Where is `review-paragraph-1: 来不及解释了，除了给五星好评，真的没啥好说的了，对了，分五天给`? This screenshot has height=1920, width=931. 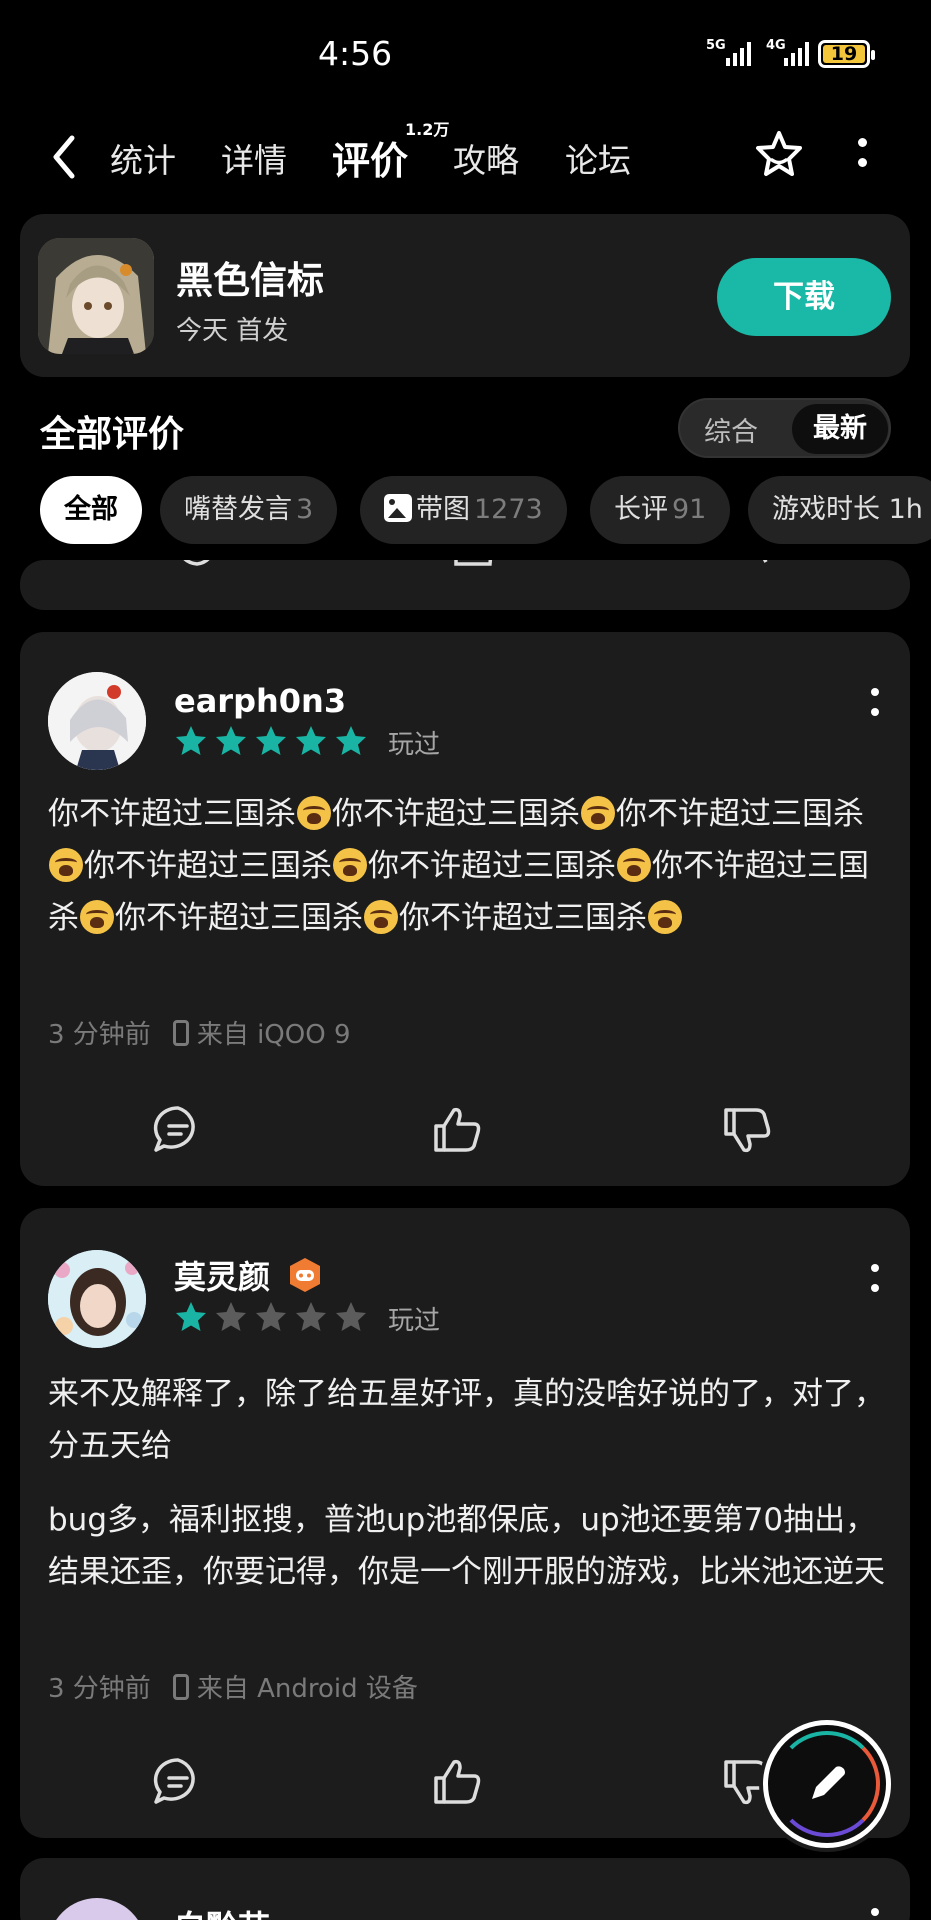
review-paragraph-1: 来不及解释了，除了给五星好评，真的没啥好说的了，对了，分五天给 is located at coordinates (466, 1420).